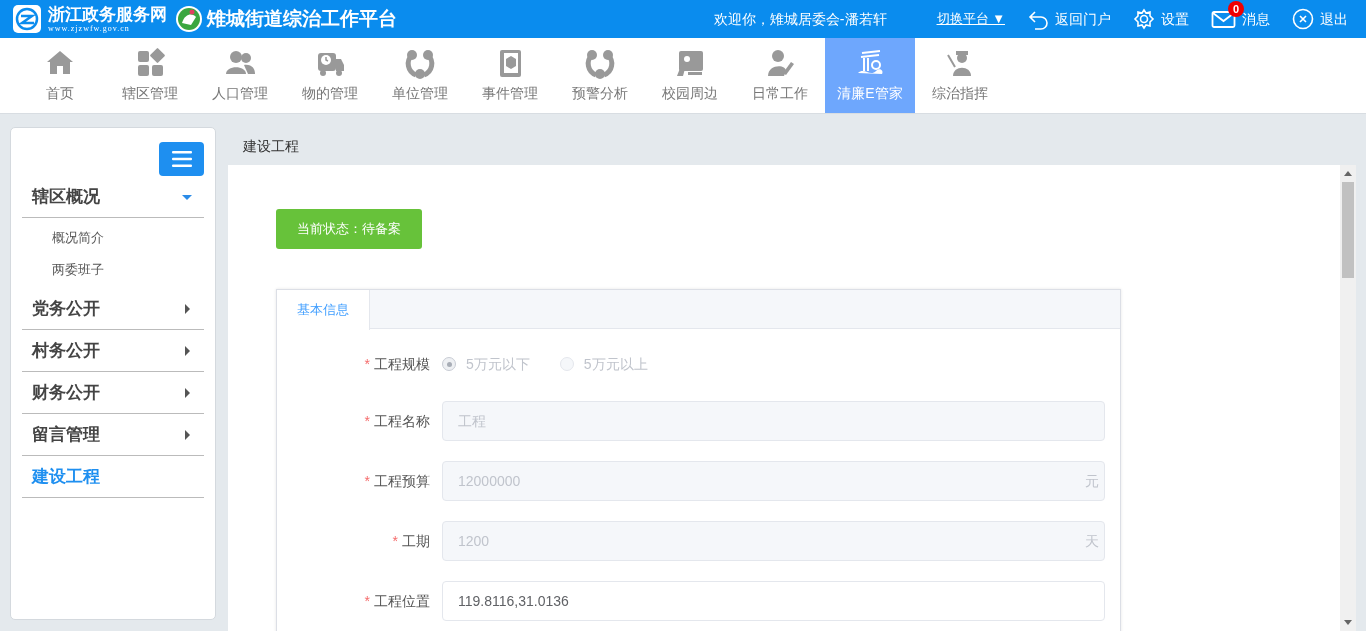 This screenshot has height=631, width=1366. Describe the element at coordinates (1348, 622) in the screenshot. I see `scroll-down-icon` at that location.